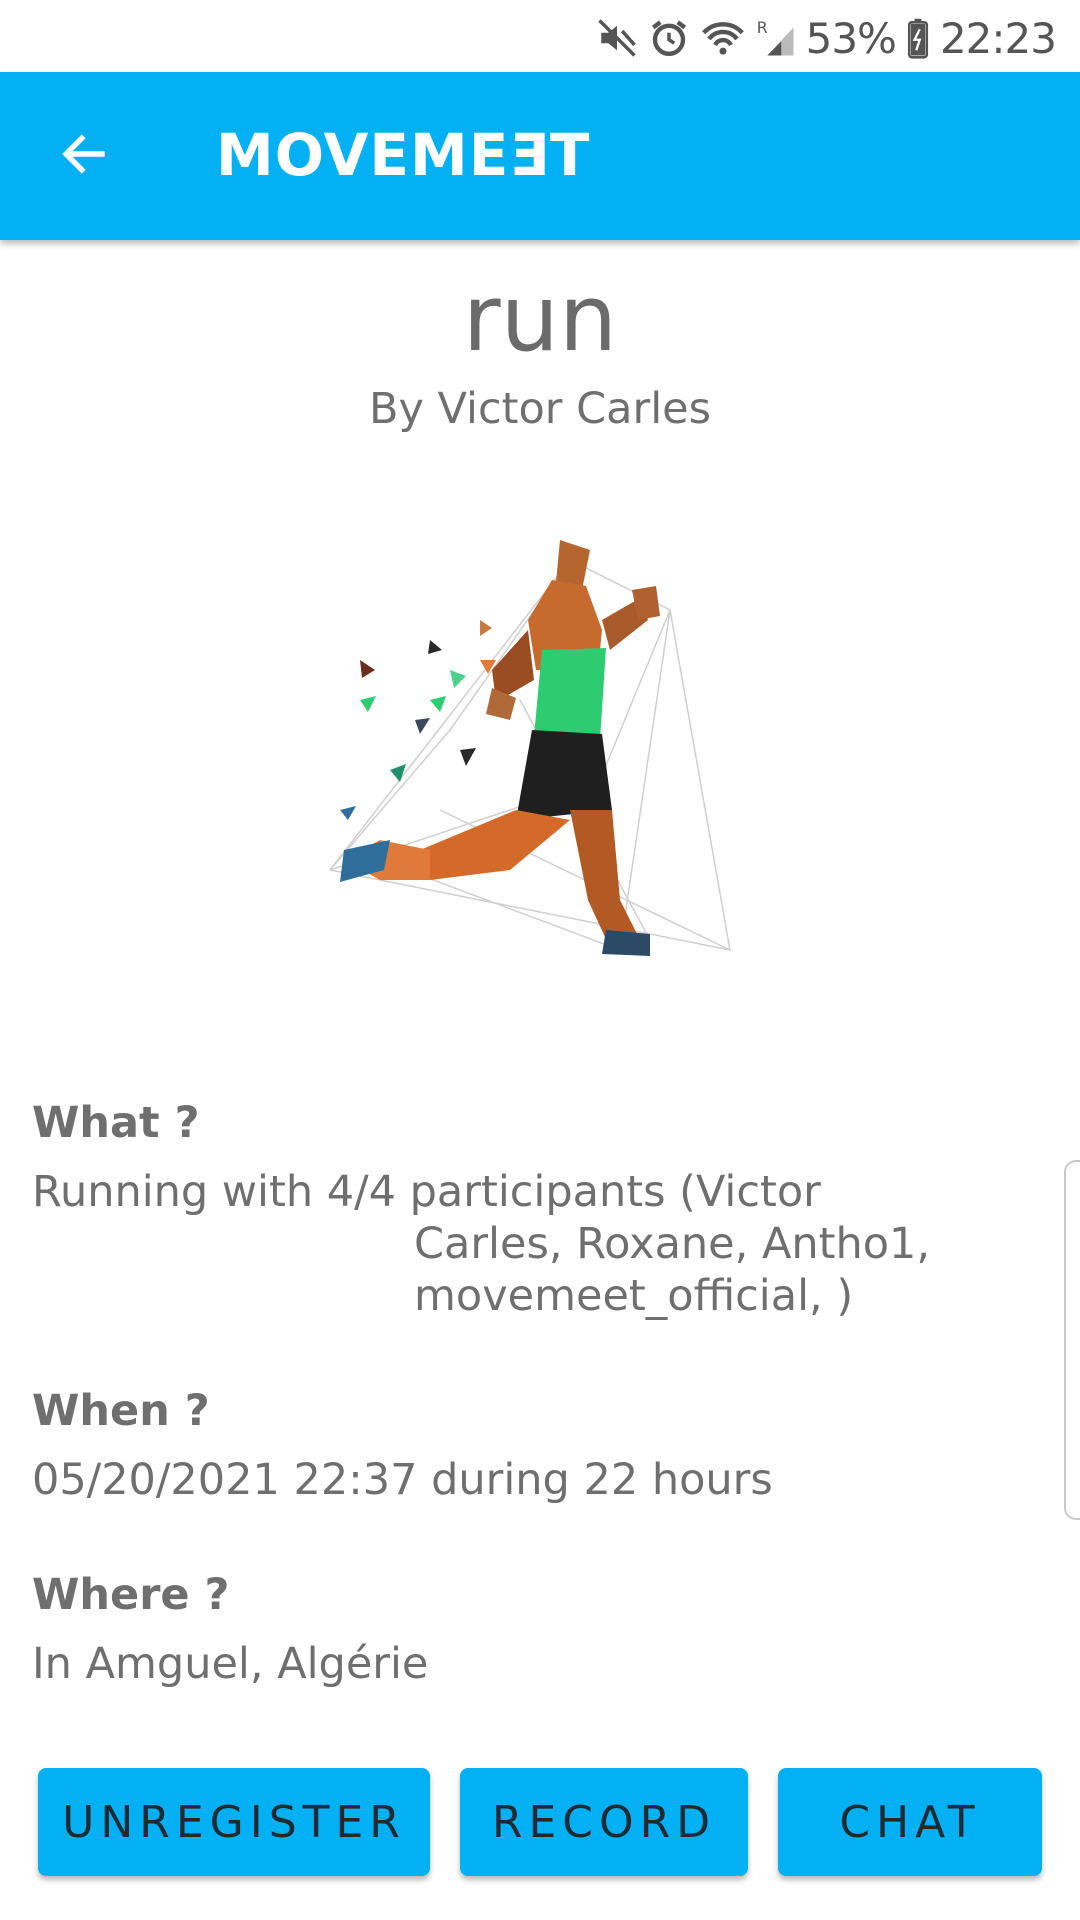  Describe the element at coordinates (918, 38) in the screenshot. I see `battery-charging-icon` at that location.